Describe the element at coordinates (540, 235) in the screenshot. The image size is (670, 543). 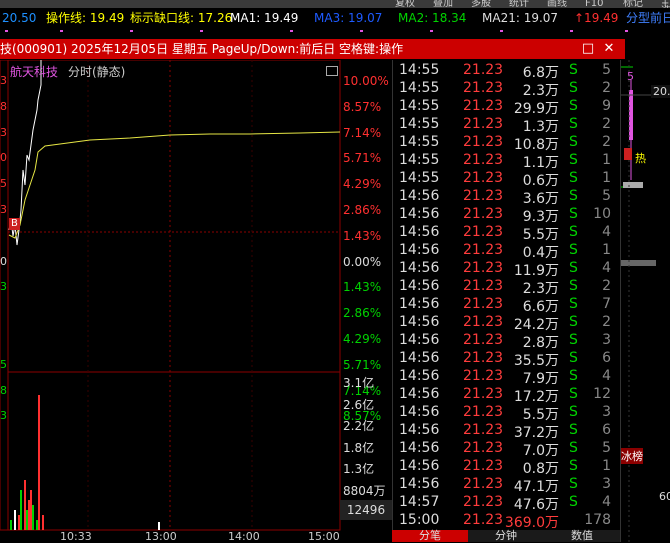
I see `tick-volume: 5.5万` at that location.